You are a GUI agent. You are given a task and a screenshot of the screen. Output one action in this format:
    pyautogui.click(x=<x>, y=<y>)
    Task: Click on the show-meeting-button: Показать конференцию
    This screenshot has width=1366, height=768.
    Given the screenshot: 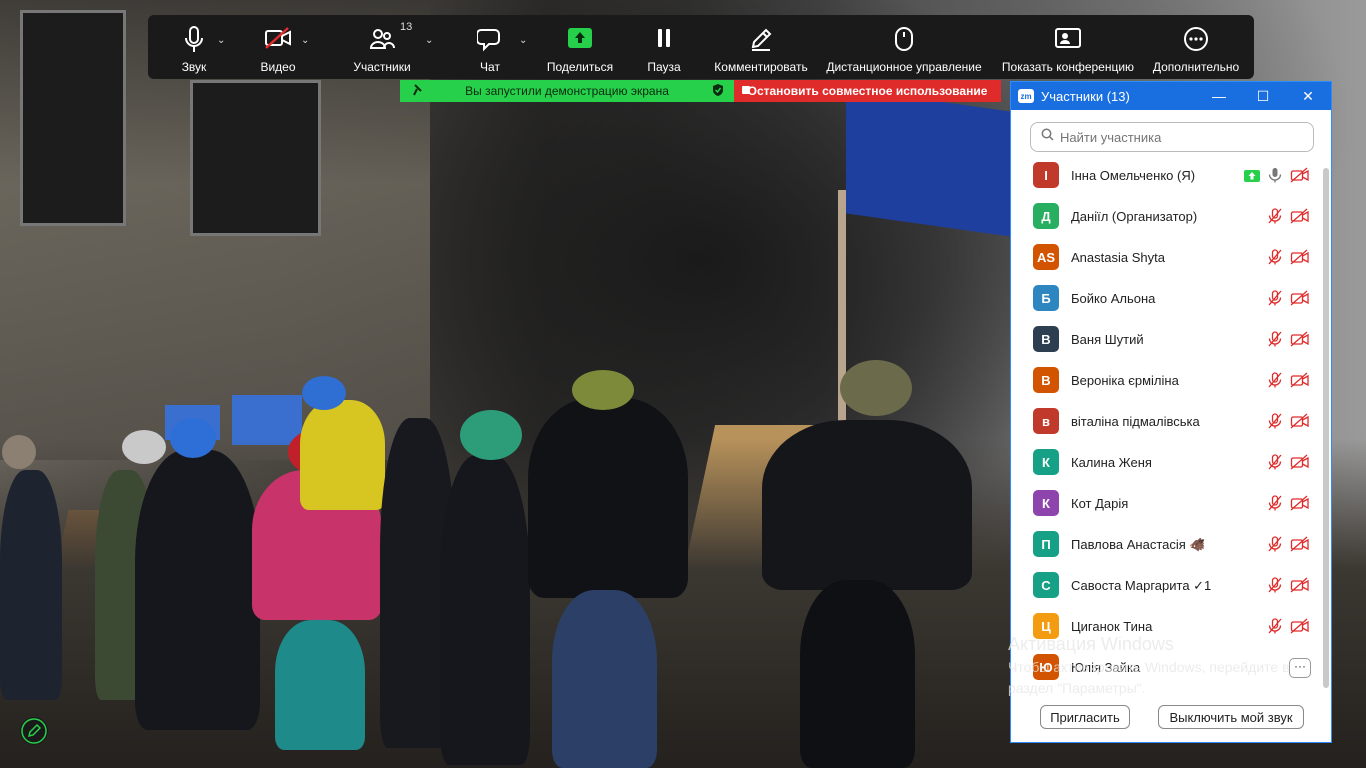 What is the action you would take?
    pyautogui.click(x=1068, y=47)
    